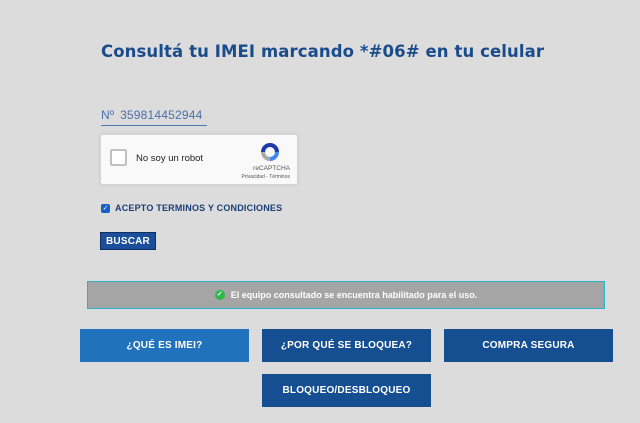 This screenshot has width=640, height=423. Describe the element at coordinates (108, 115) in the screenshot. I see `imei-prefix: Nº` at that location.